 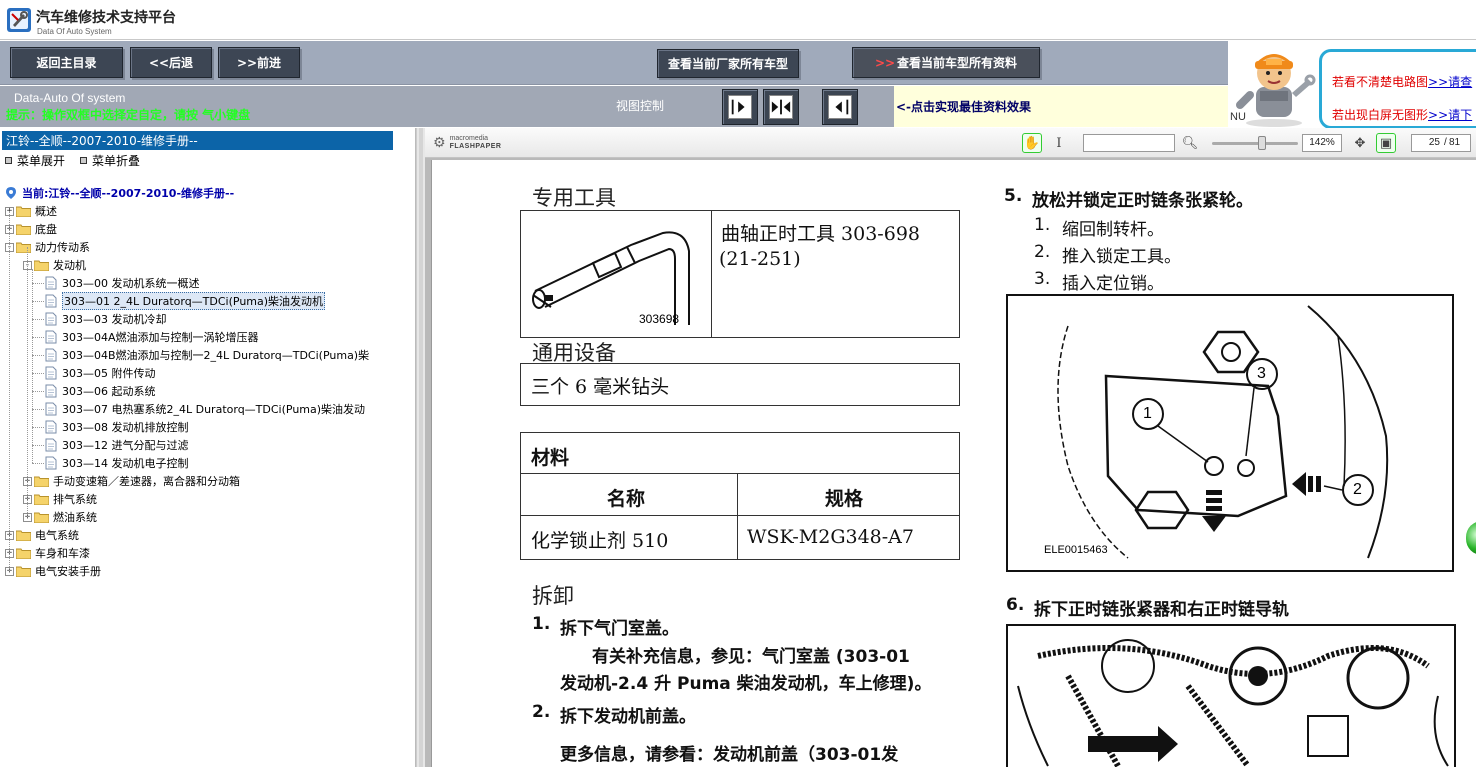 What do you see at coordinates (116, 161) in the screenshot?
I see `menu-collapse-label: 菜单折叠` at bounding box center [116, 161].